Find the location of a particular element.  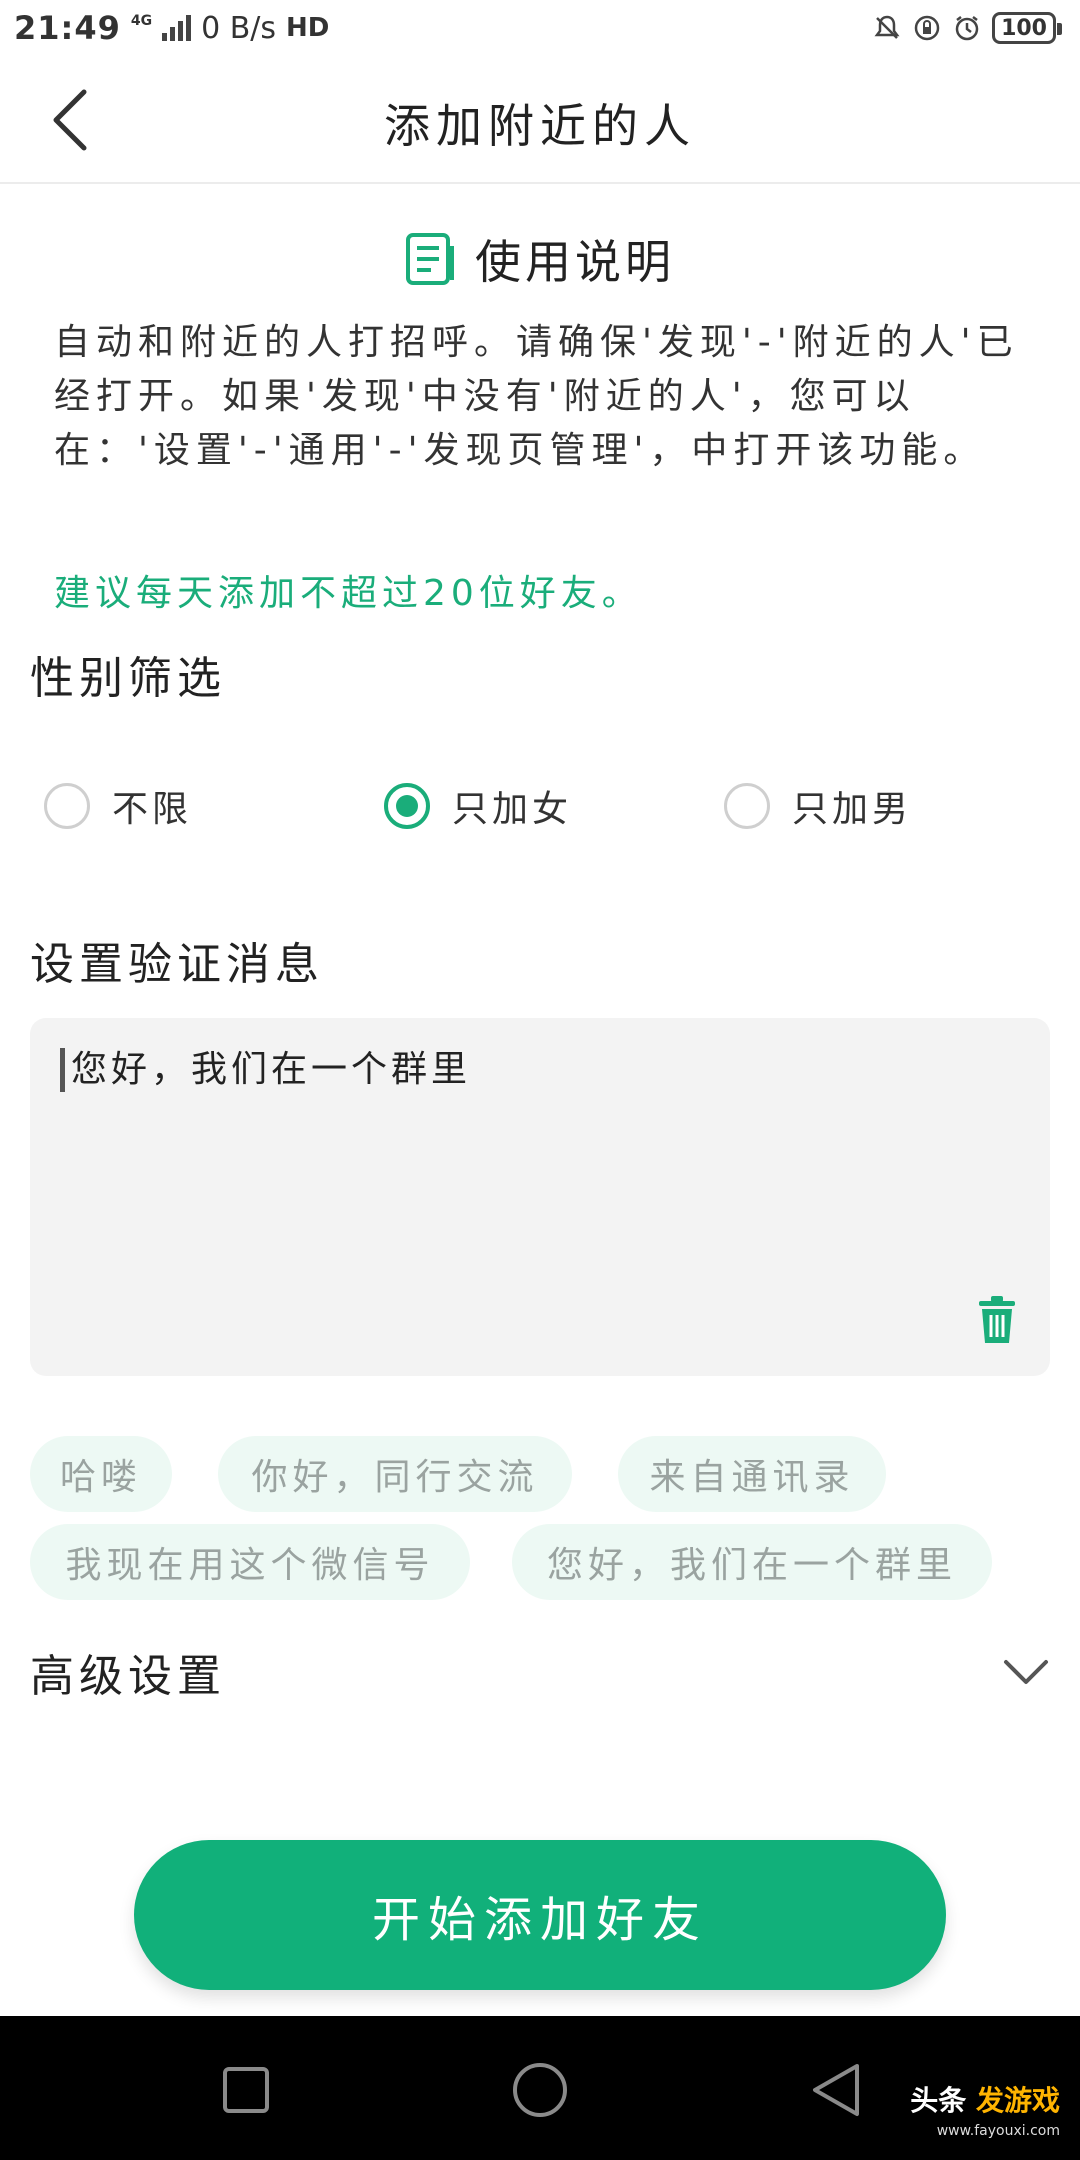

mute-bell-icon is located at coordinates (887, 28).